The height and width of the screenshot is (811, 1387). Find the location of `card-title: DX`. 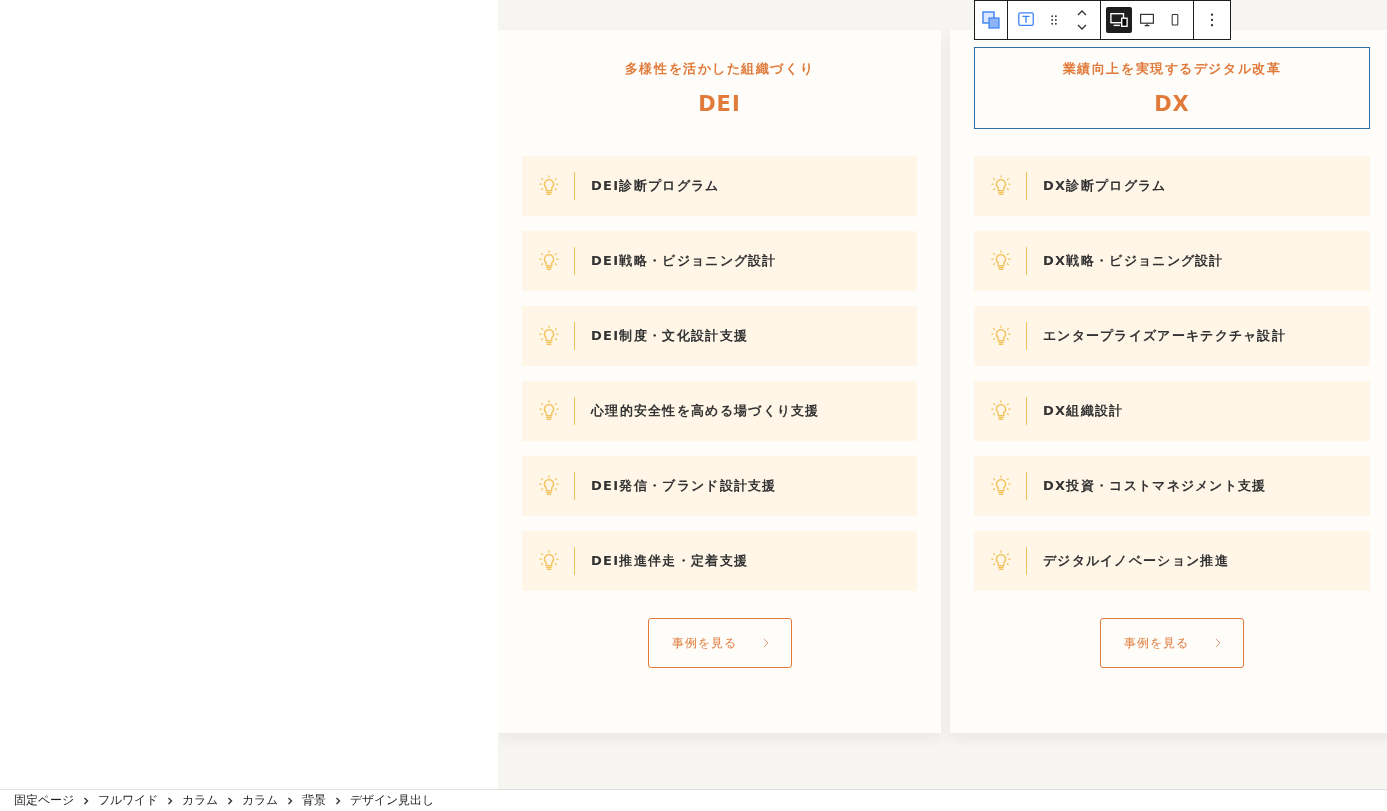

card-title: DX is located at coordinates (1172, 104).